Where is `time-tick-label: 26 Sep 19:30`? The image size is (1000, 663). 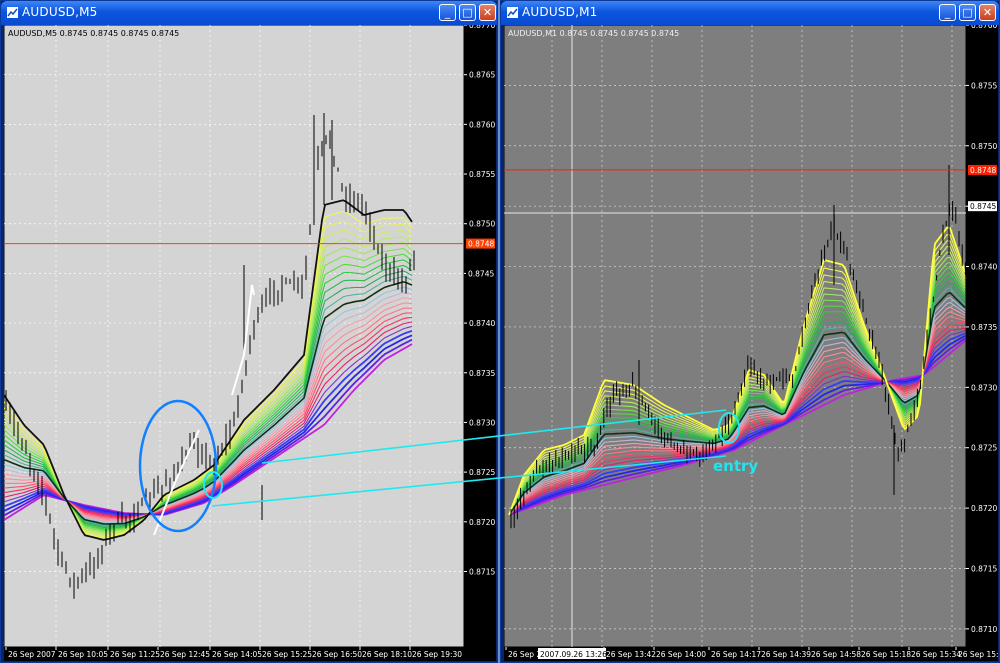 time-tick-label: 26 Sep 19:30 is located at coordinates (437, 654).